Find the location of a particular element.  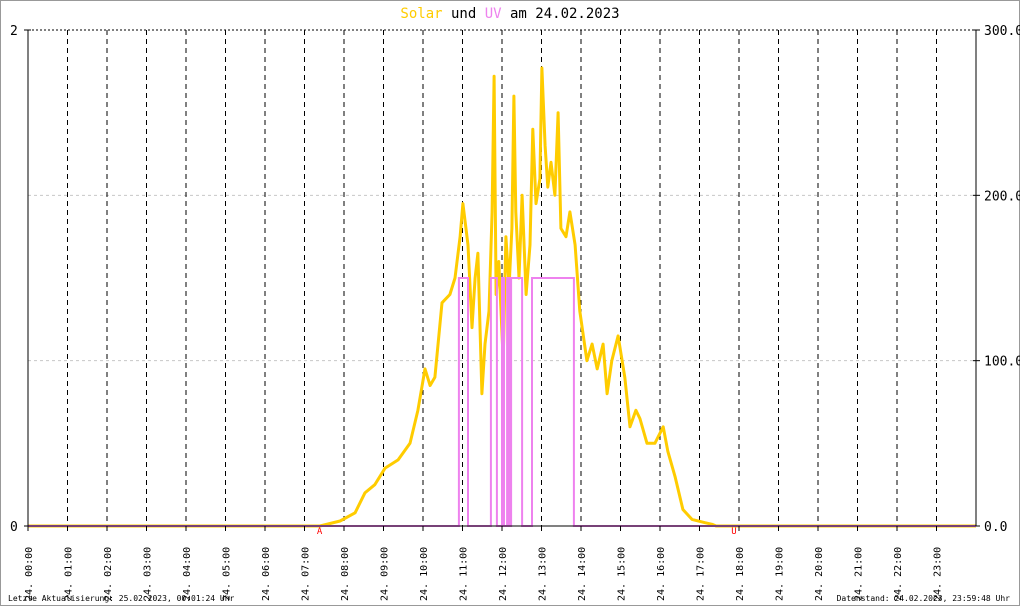

x-tick-label: 24. 19:00 is located at coordinates (780, 574).